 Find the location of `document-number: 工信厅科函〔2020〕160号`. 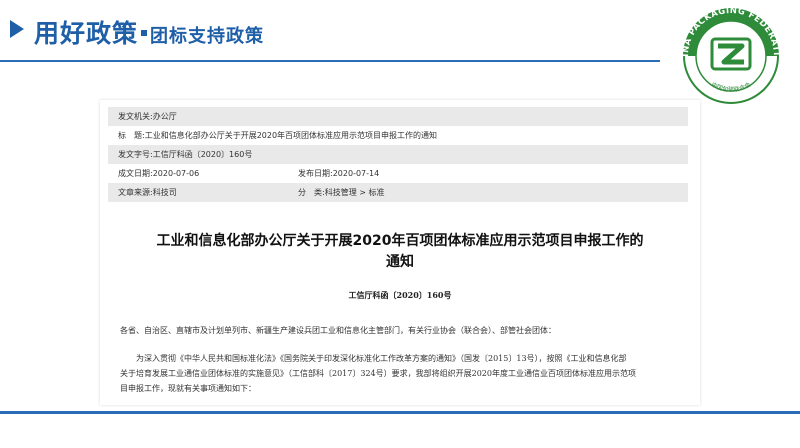

document-number: 工信厅科函〔2020〕160号 is located at coordinates (400, 295).